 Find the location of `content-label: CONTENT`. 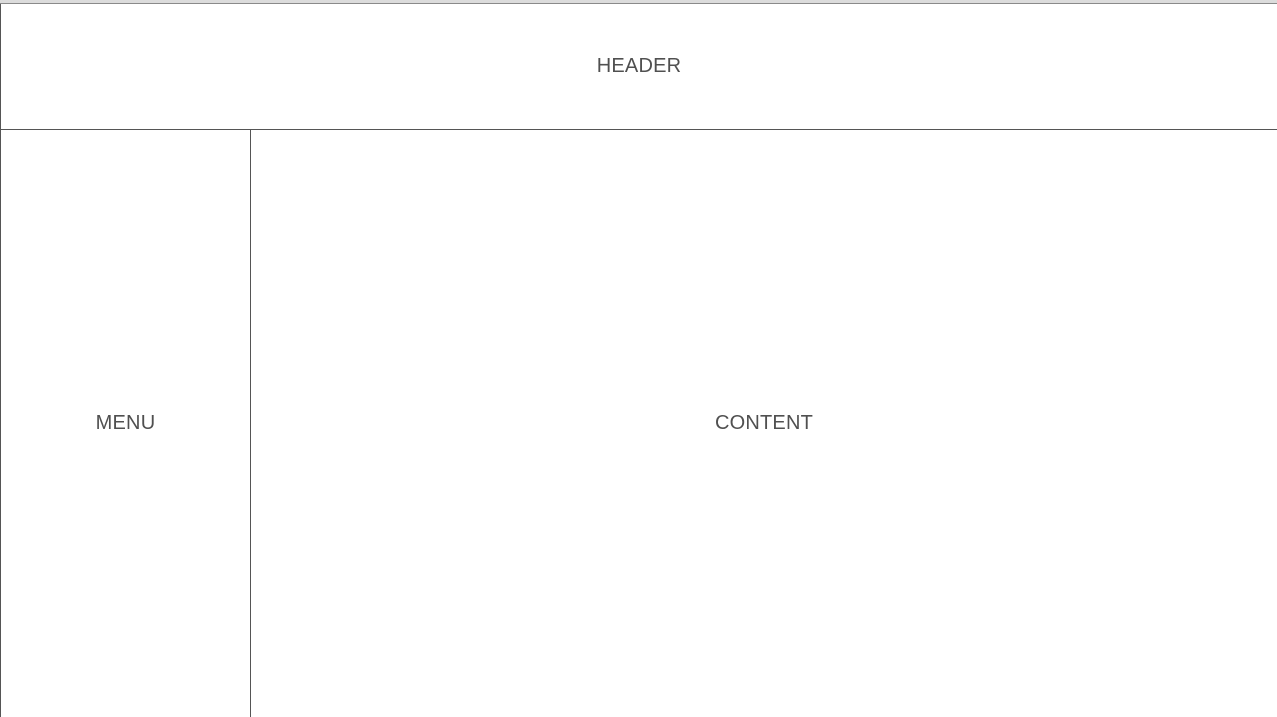

content-label: CONTENT is located at coordinates (764, 423).